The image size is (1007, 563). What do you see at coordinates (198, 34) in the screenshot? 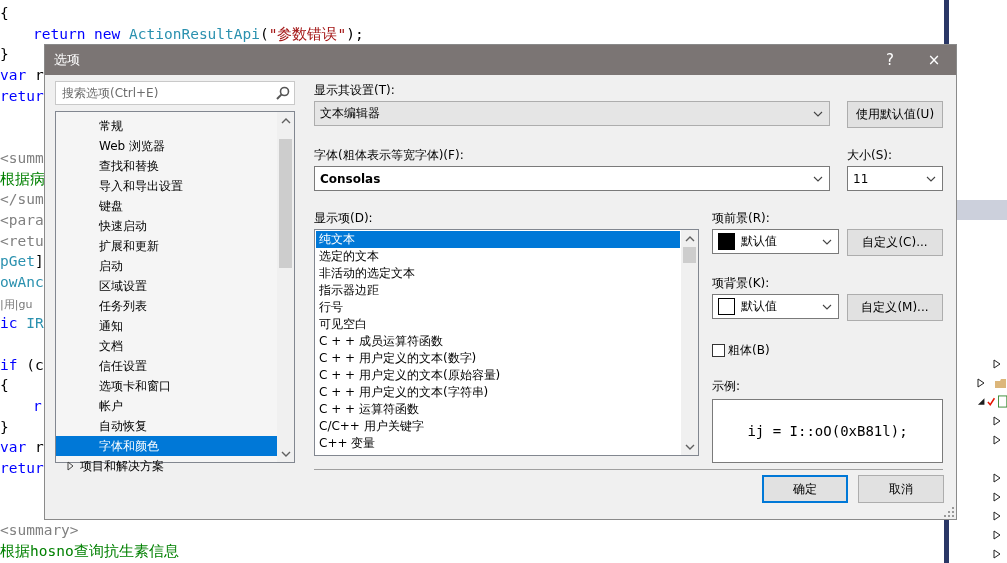
I see `code-line: return new ActionResultApi("参数错误");` at bounding box center [198, 34].